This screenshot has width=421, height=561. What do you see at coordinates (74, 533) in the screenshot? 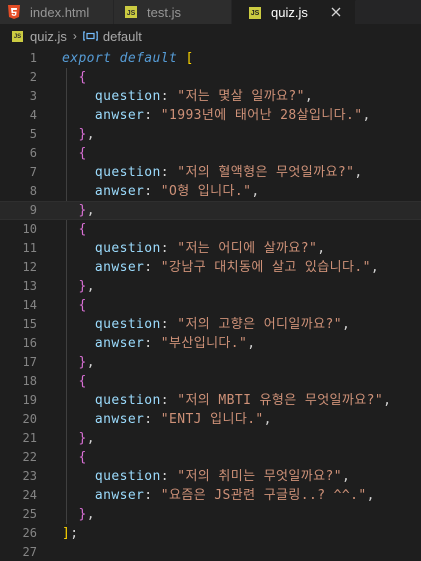
I see `punctuation-token: ;` at bounding box center [74, 533].